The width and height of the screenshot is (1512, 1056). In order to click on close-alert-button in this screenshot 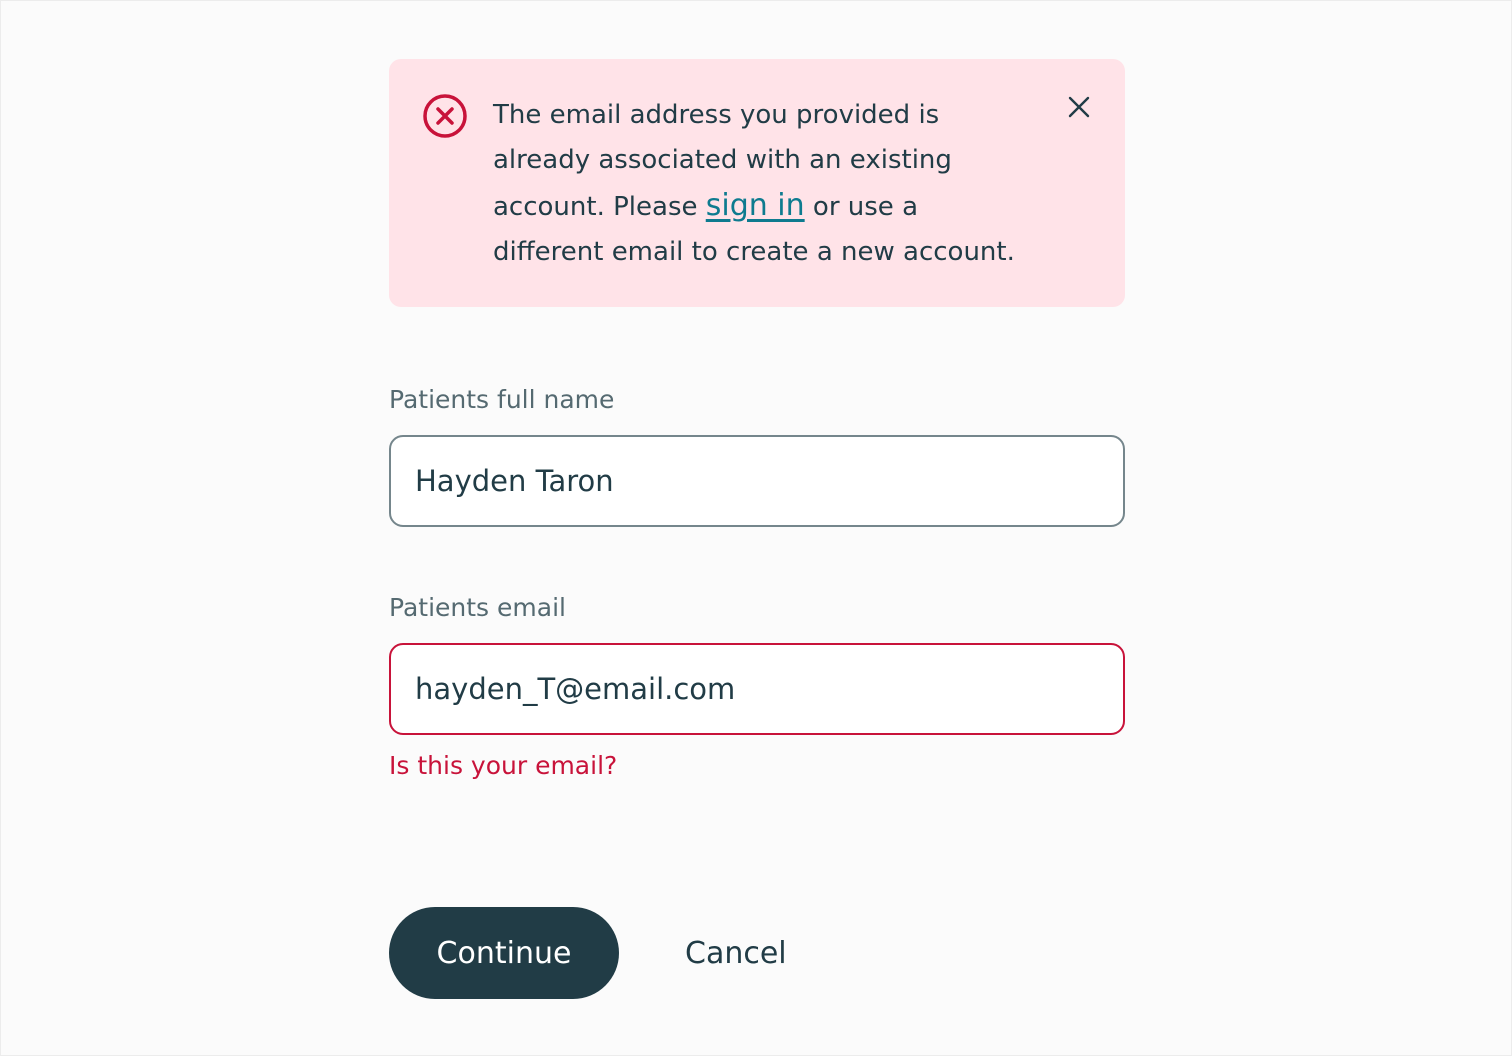, I will do `click(1079, 107)`.